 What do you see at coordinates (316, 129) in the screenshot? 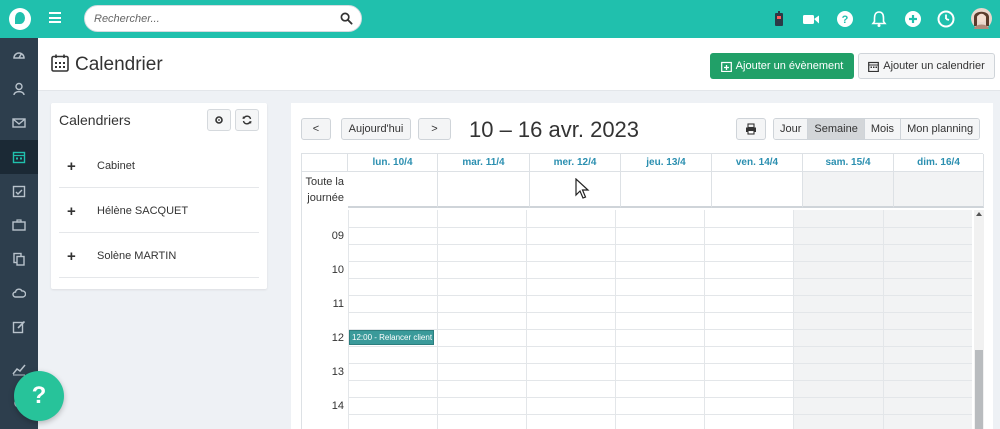
I see `prev-week-button: <` at bounding box center [316, 129].